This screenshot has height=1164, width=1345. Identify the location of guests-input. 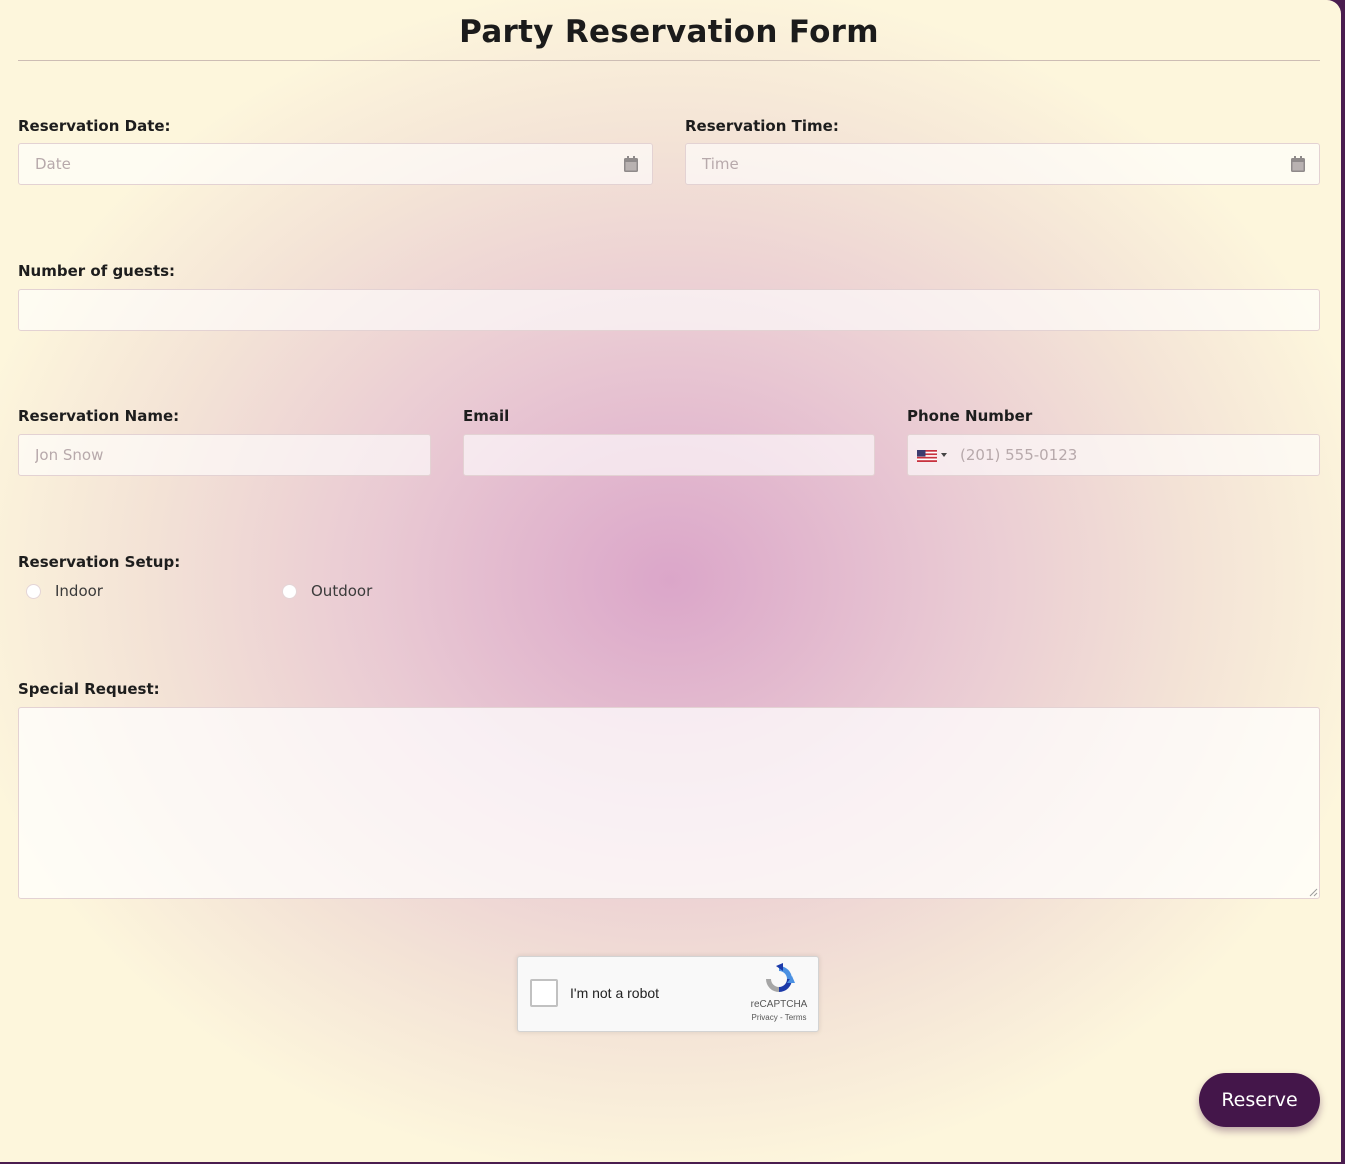
(669, 310).